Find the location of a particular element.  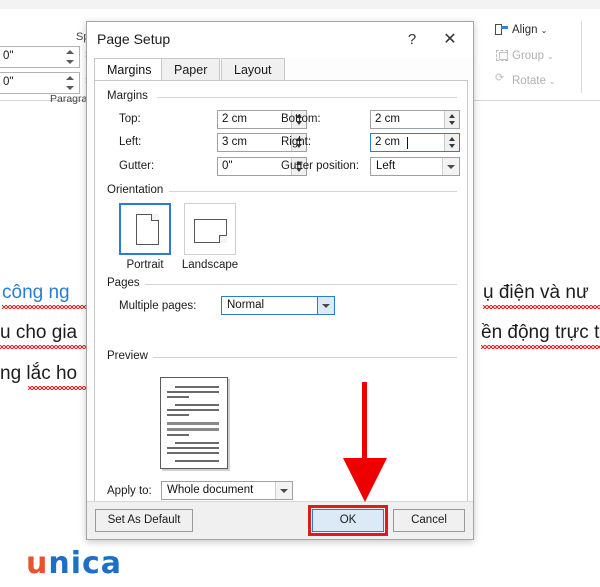

align-button: Align ⌄ is located at coordinates (521, 29).